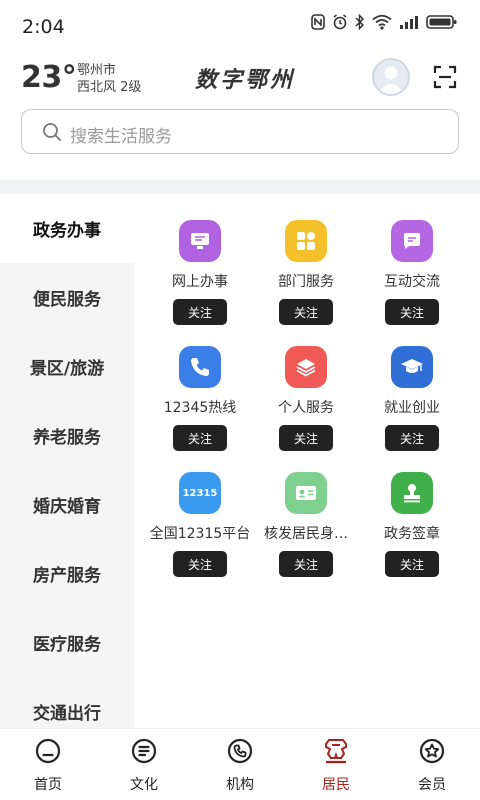 This screenshot has width=480, height=800. What do you see at coordinates (240, 751) in the screenshot?
I see `phone-circle-icon` at bounding box center [240, 751].